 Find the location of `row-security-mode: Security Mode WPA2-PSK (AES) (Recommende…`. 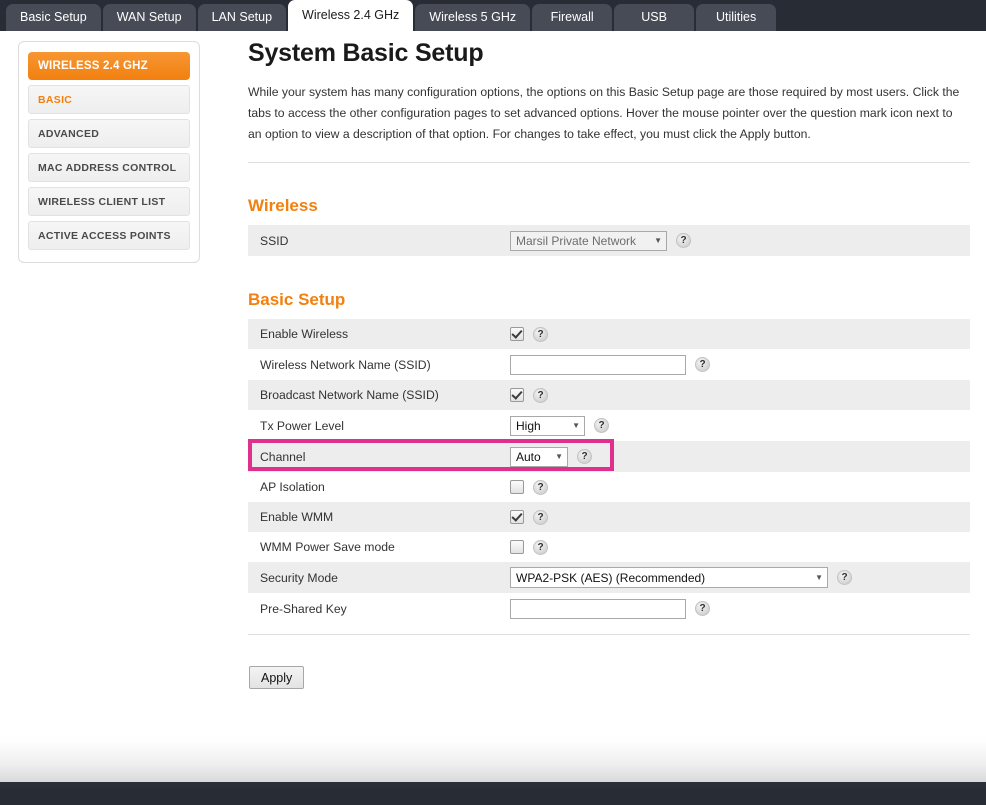

row-security-mode: Security Mode WPA2-PSK (AES) (Recommende… is located at coordinates (609, 577).